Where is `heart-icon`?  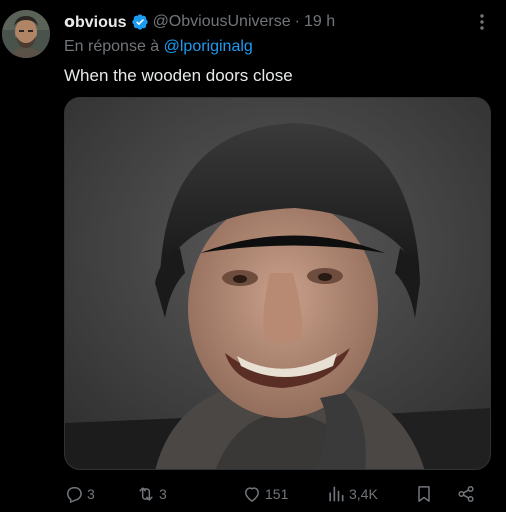
heart-icon is located at coordinates (252, 494).